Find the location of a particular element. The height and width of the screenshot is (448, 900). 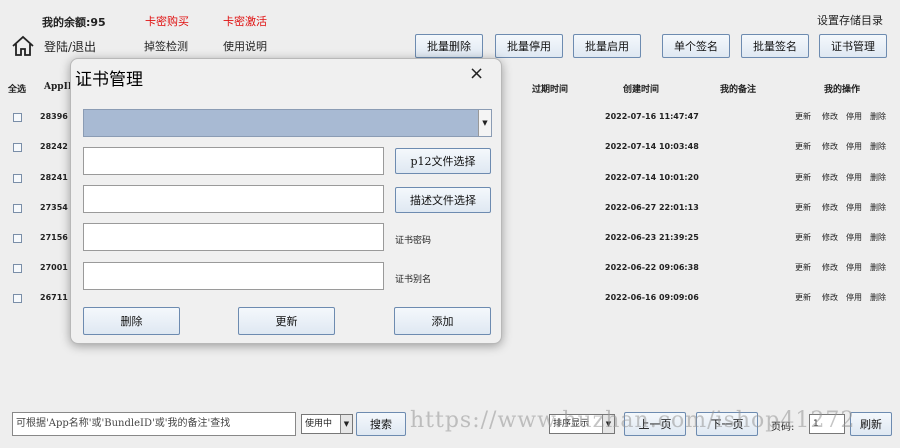

profile-path-field is located at coordinates (233, 199).